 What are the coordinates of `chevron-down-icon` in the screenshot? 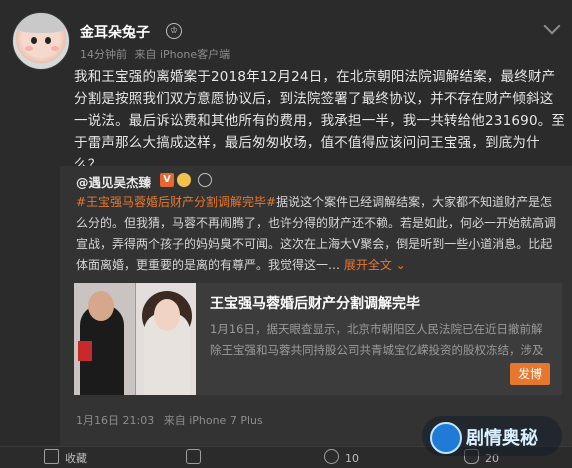 It's located at (552, 26).